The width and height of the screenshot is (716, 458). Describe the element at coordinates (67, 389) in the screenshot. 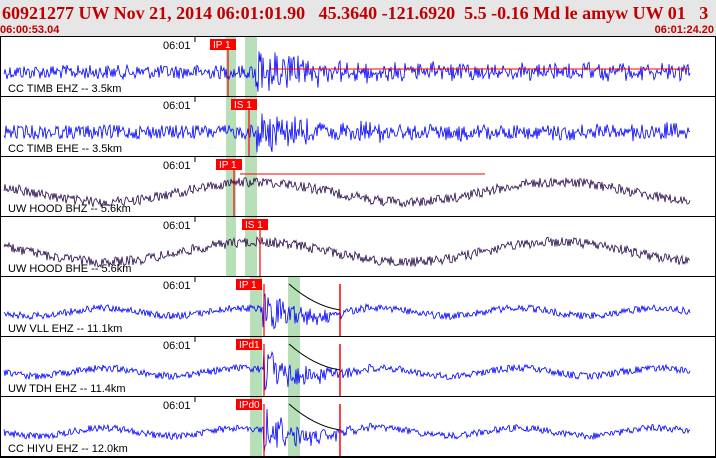

I see `station-label: UW TDH EHZ -- 11.4km` at that location.